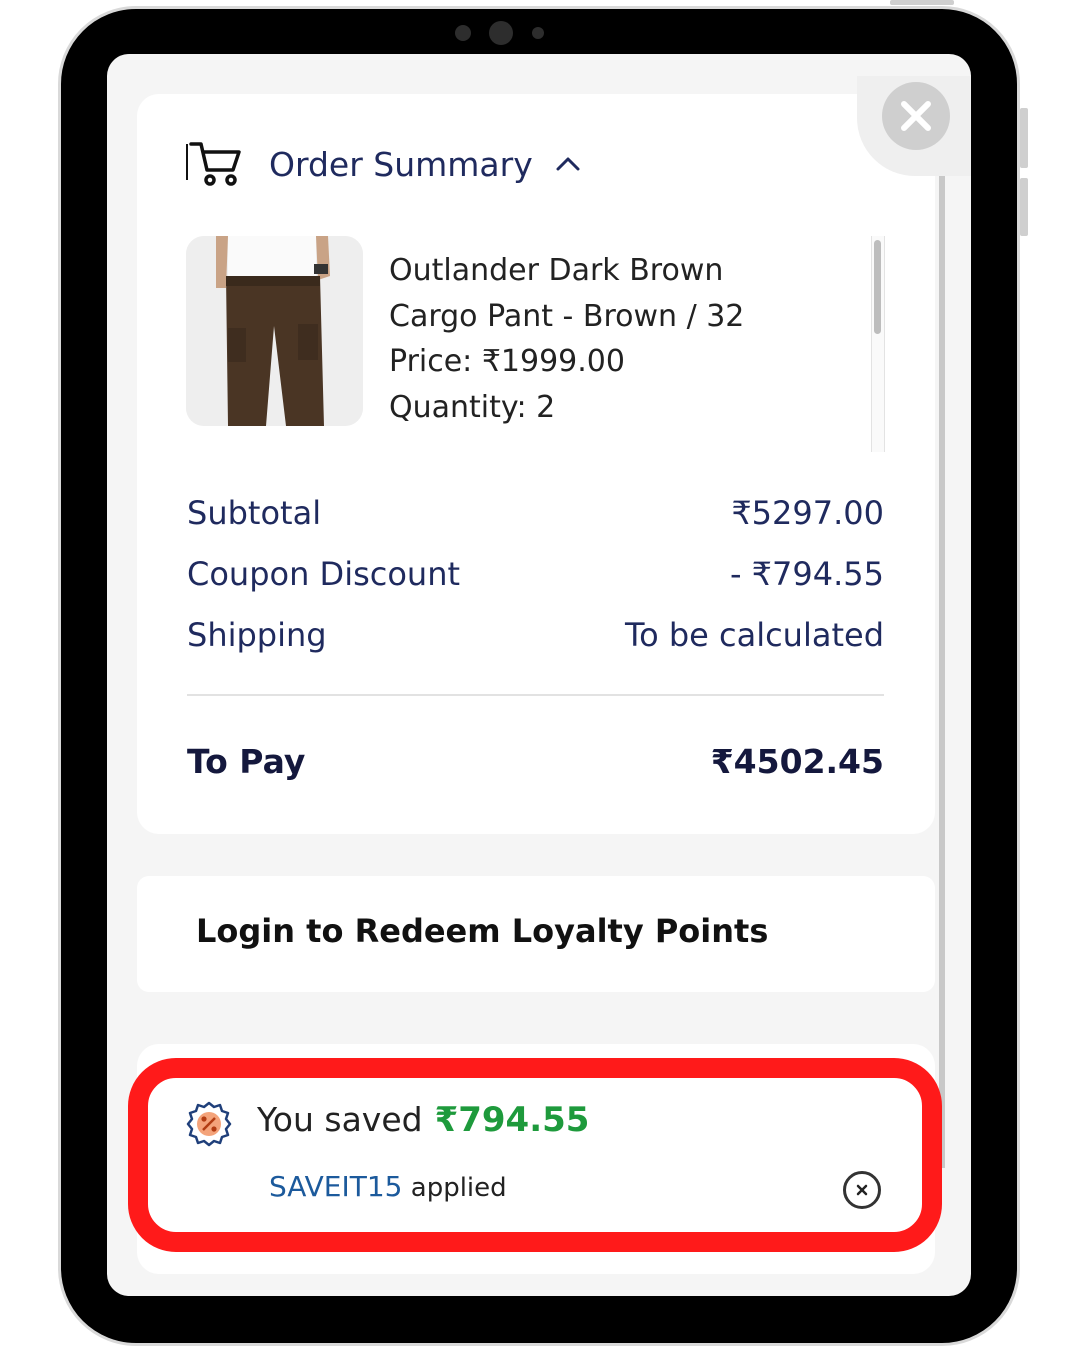 This screenshot has width=1080, height=1350. What do you see at coordinates (512, 1120) in the screenshot?
I see `savings-amount: ₹794.55` at bounding box center [512, 1120].